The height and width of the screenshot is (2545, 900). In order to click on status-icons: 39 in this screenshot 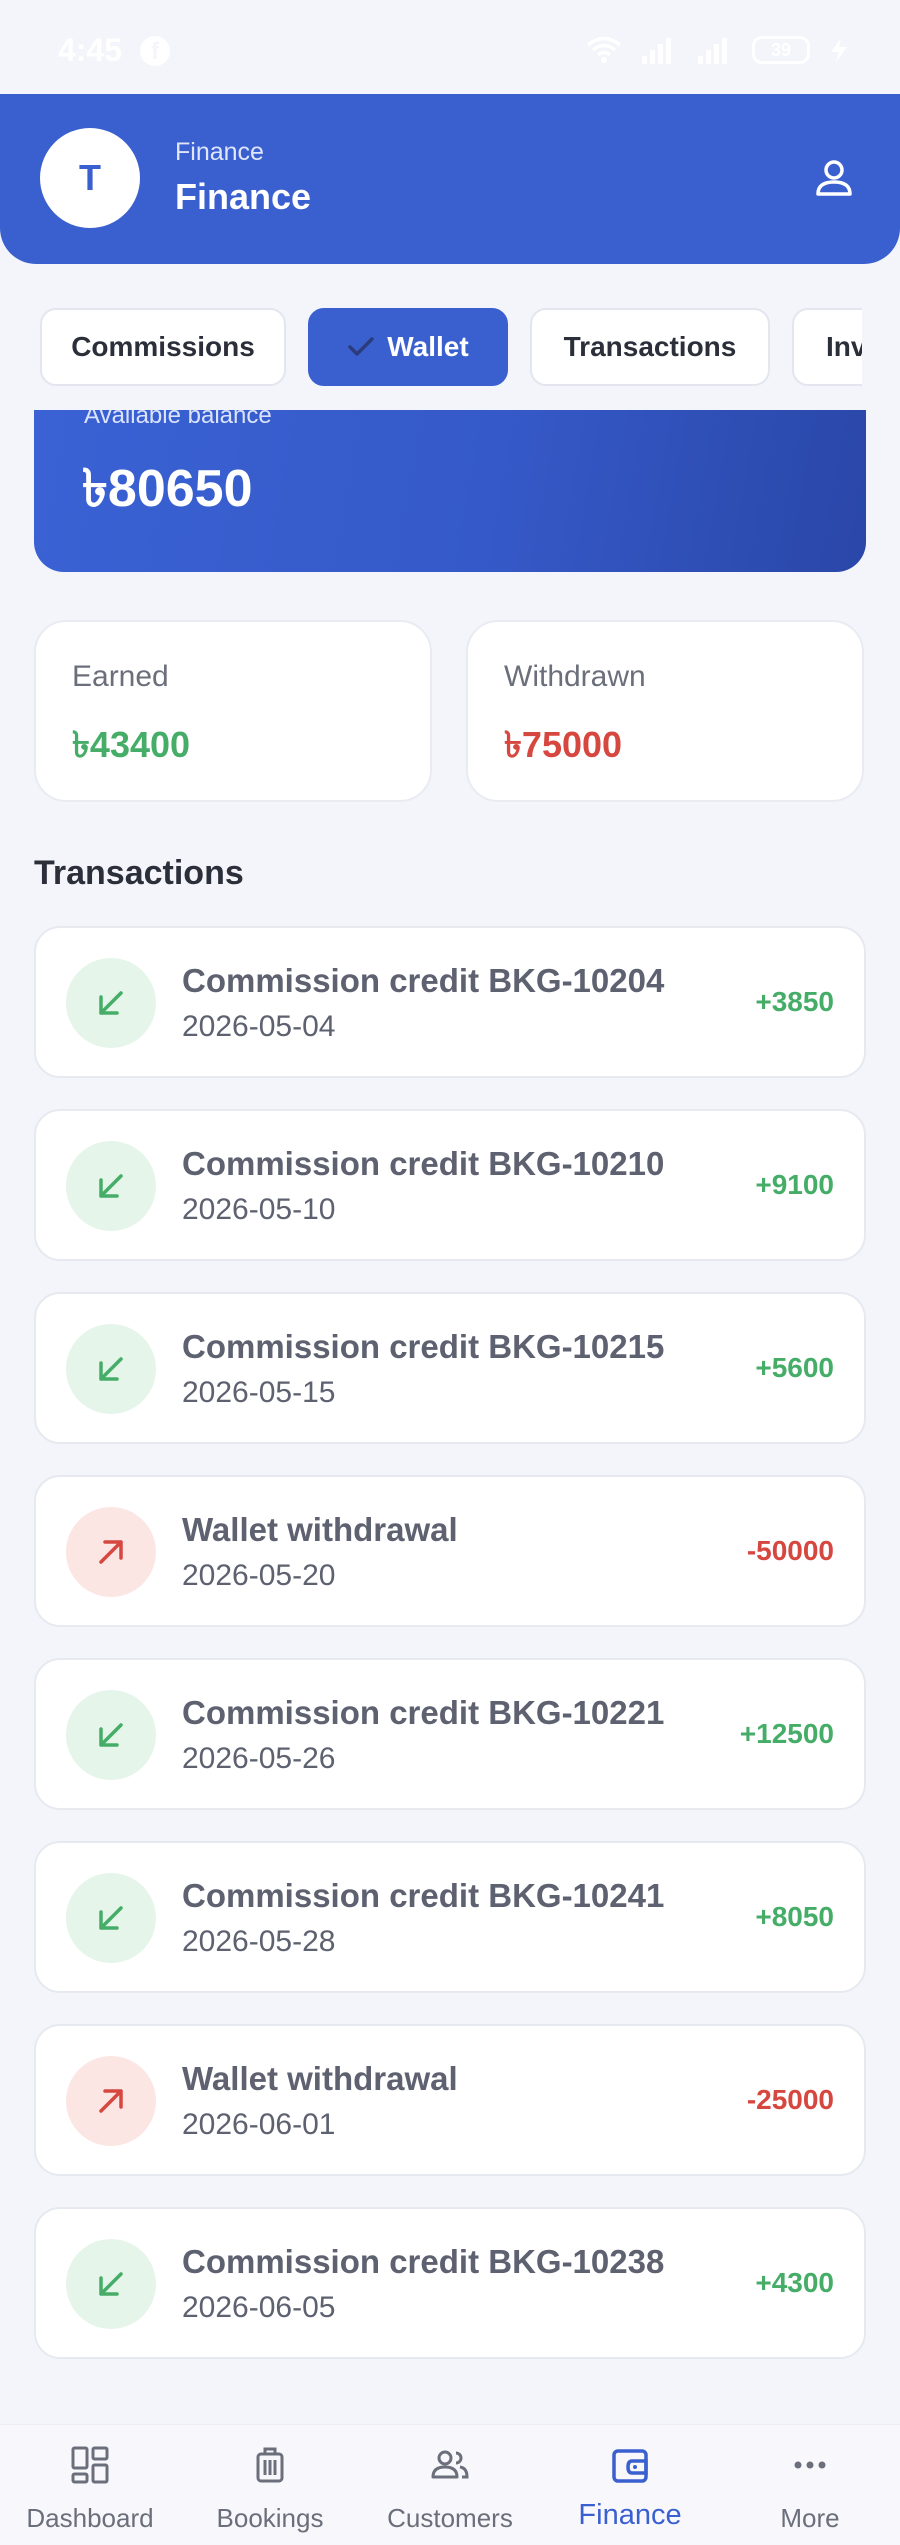, I will do `click(718, 50)`.